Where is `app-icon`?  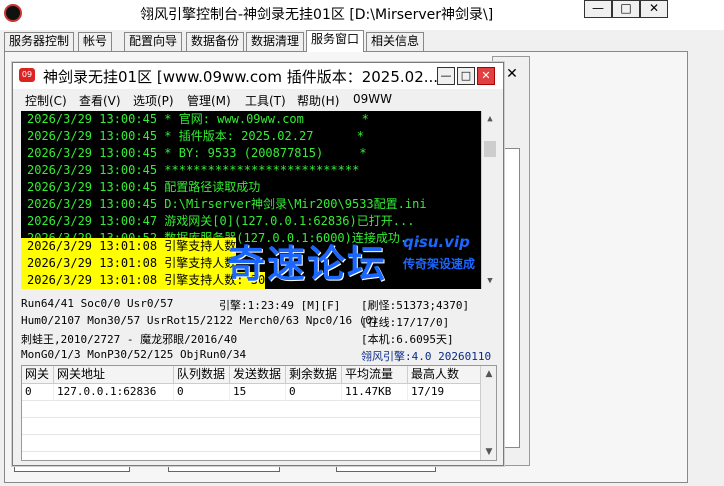
app-icon is located at coordinates (13, 13).